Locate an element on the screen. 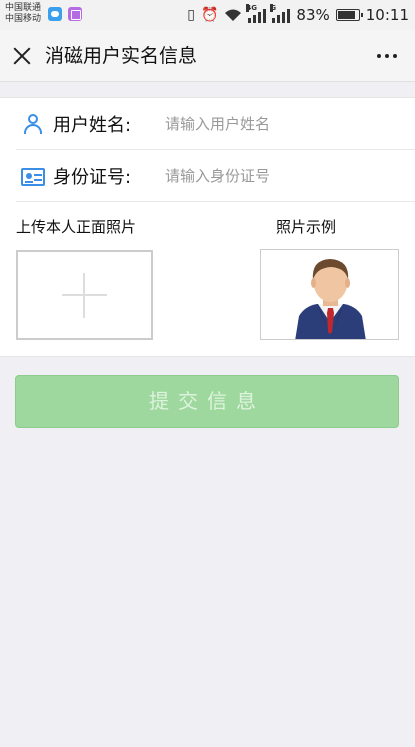  user-icon is located at coordinates (33, 124).